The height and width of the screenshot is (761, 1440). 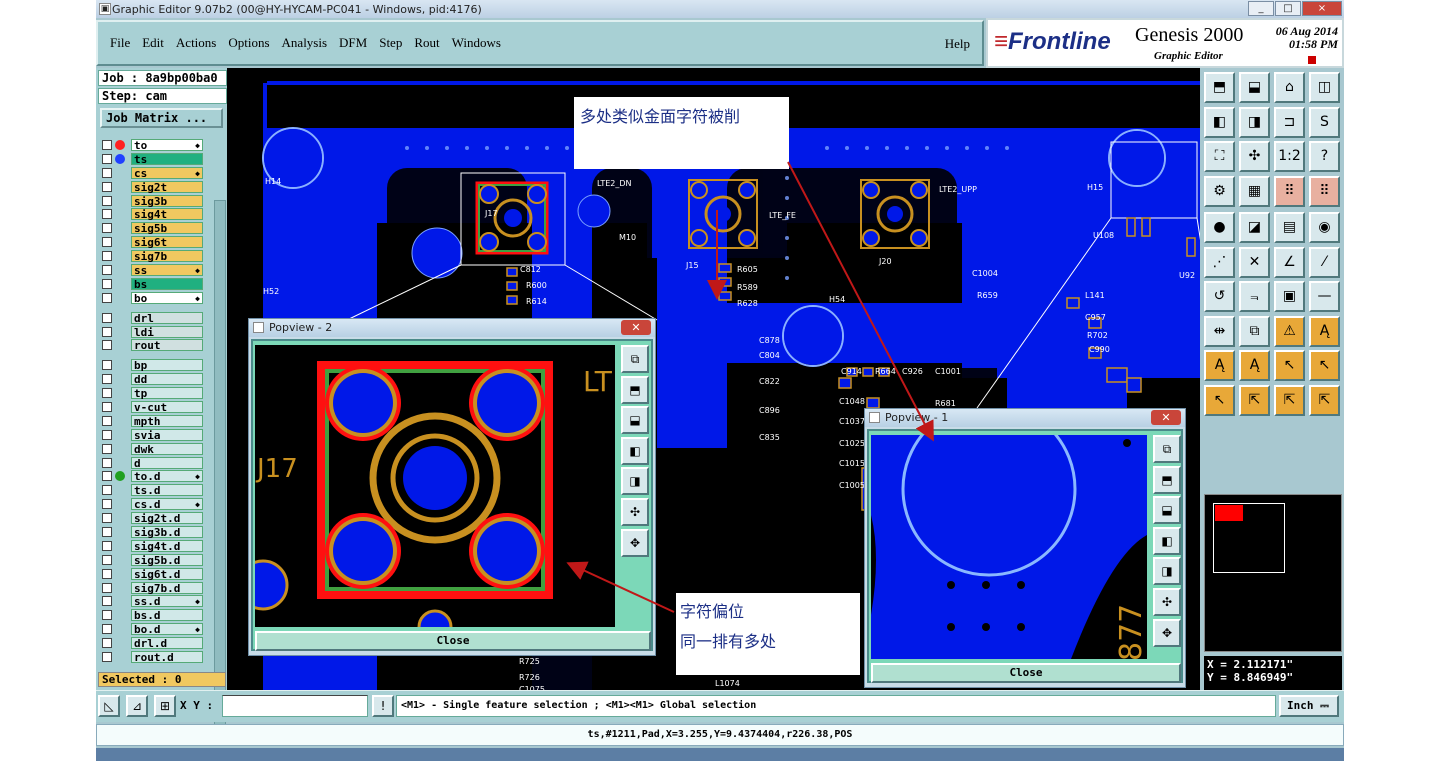 I want to click on angle-icon: ↺, so click(x=1219, y=296).